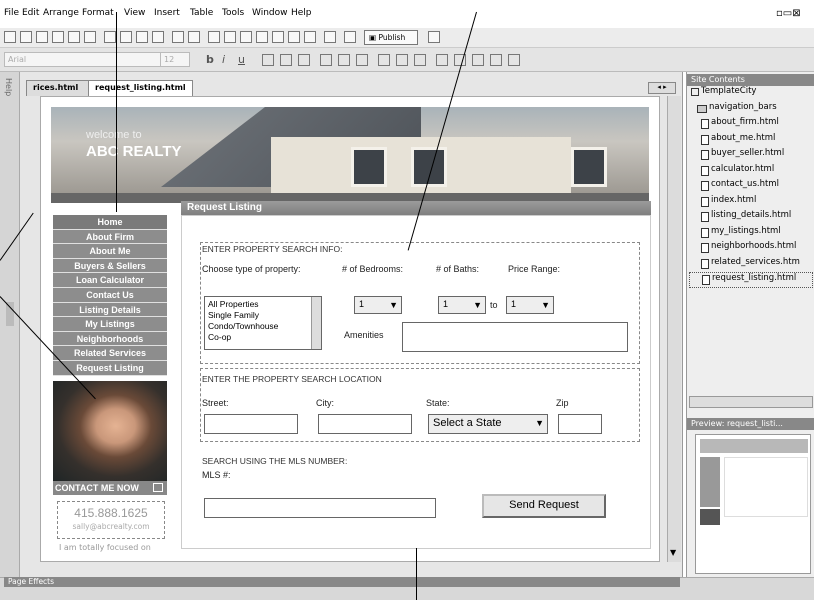 This screenshot has height=600, width=814. What do you see at coordinates (278, 37) in the screenshot?
I see `layout-icon` at bounding box center [278, 37].